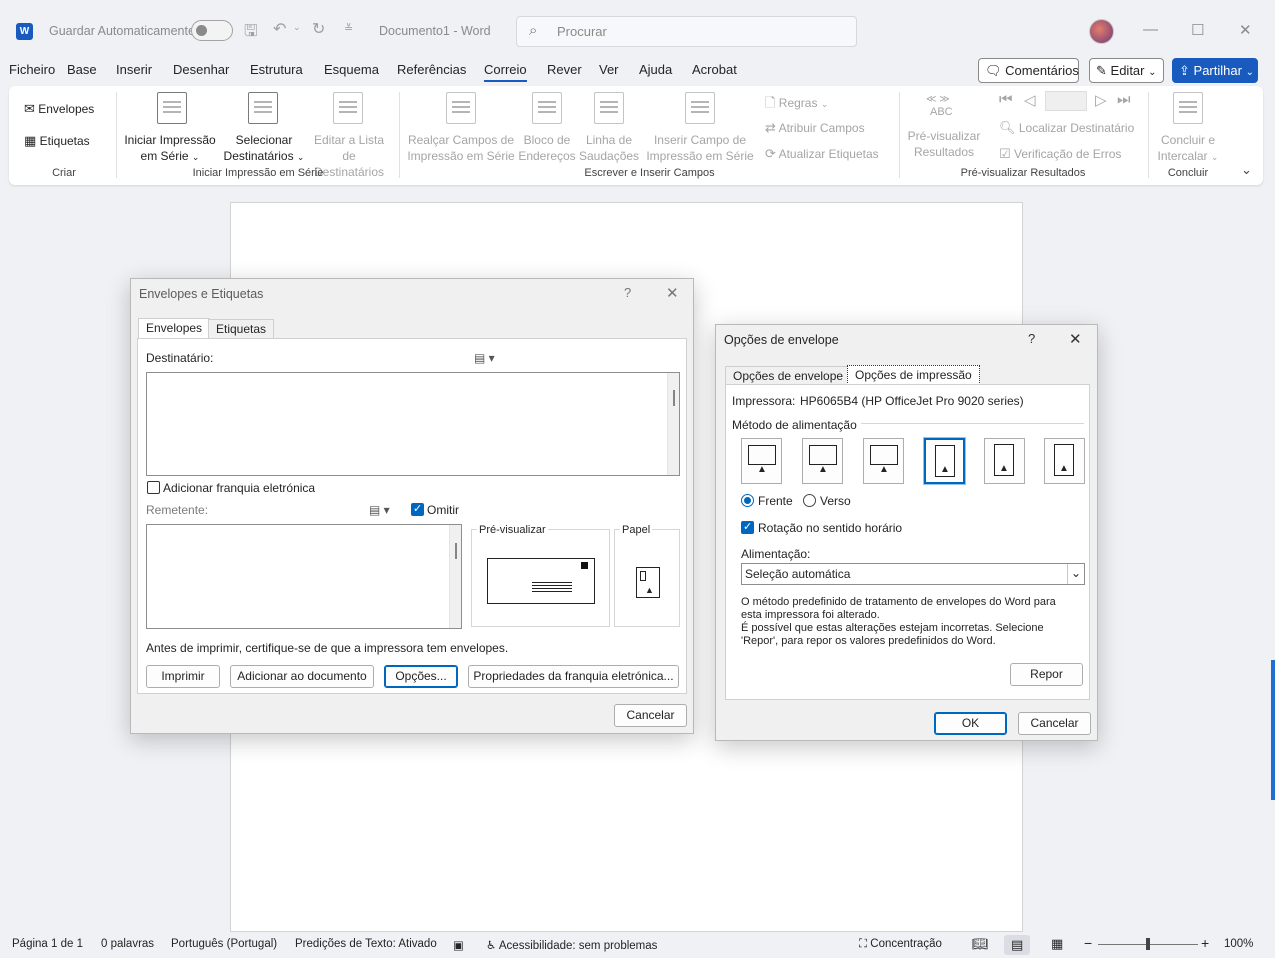 This screenshot has width=1275, height=958. What do you see at coordinates (134, 69) in the screenshot?
I see `menu-inserir: Inserir` at bounding box center [134, 69].